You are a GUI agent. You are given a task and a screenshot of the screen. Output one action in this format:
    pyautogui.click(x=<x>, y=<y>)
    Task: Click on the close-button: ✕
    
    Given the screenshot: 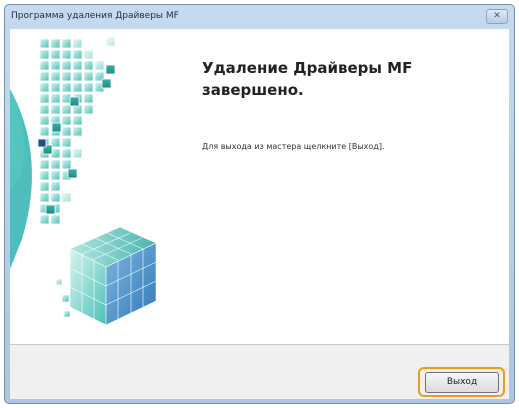 What is the action you would take?
    pyautogui.click(x=497, y=16)
    